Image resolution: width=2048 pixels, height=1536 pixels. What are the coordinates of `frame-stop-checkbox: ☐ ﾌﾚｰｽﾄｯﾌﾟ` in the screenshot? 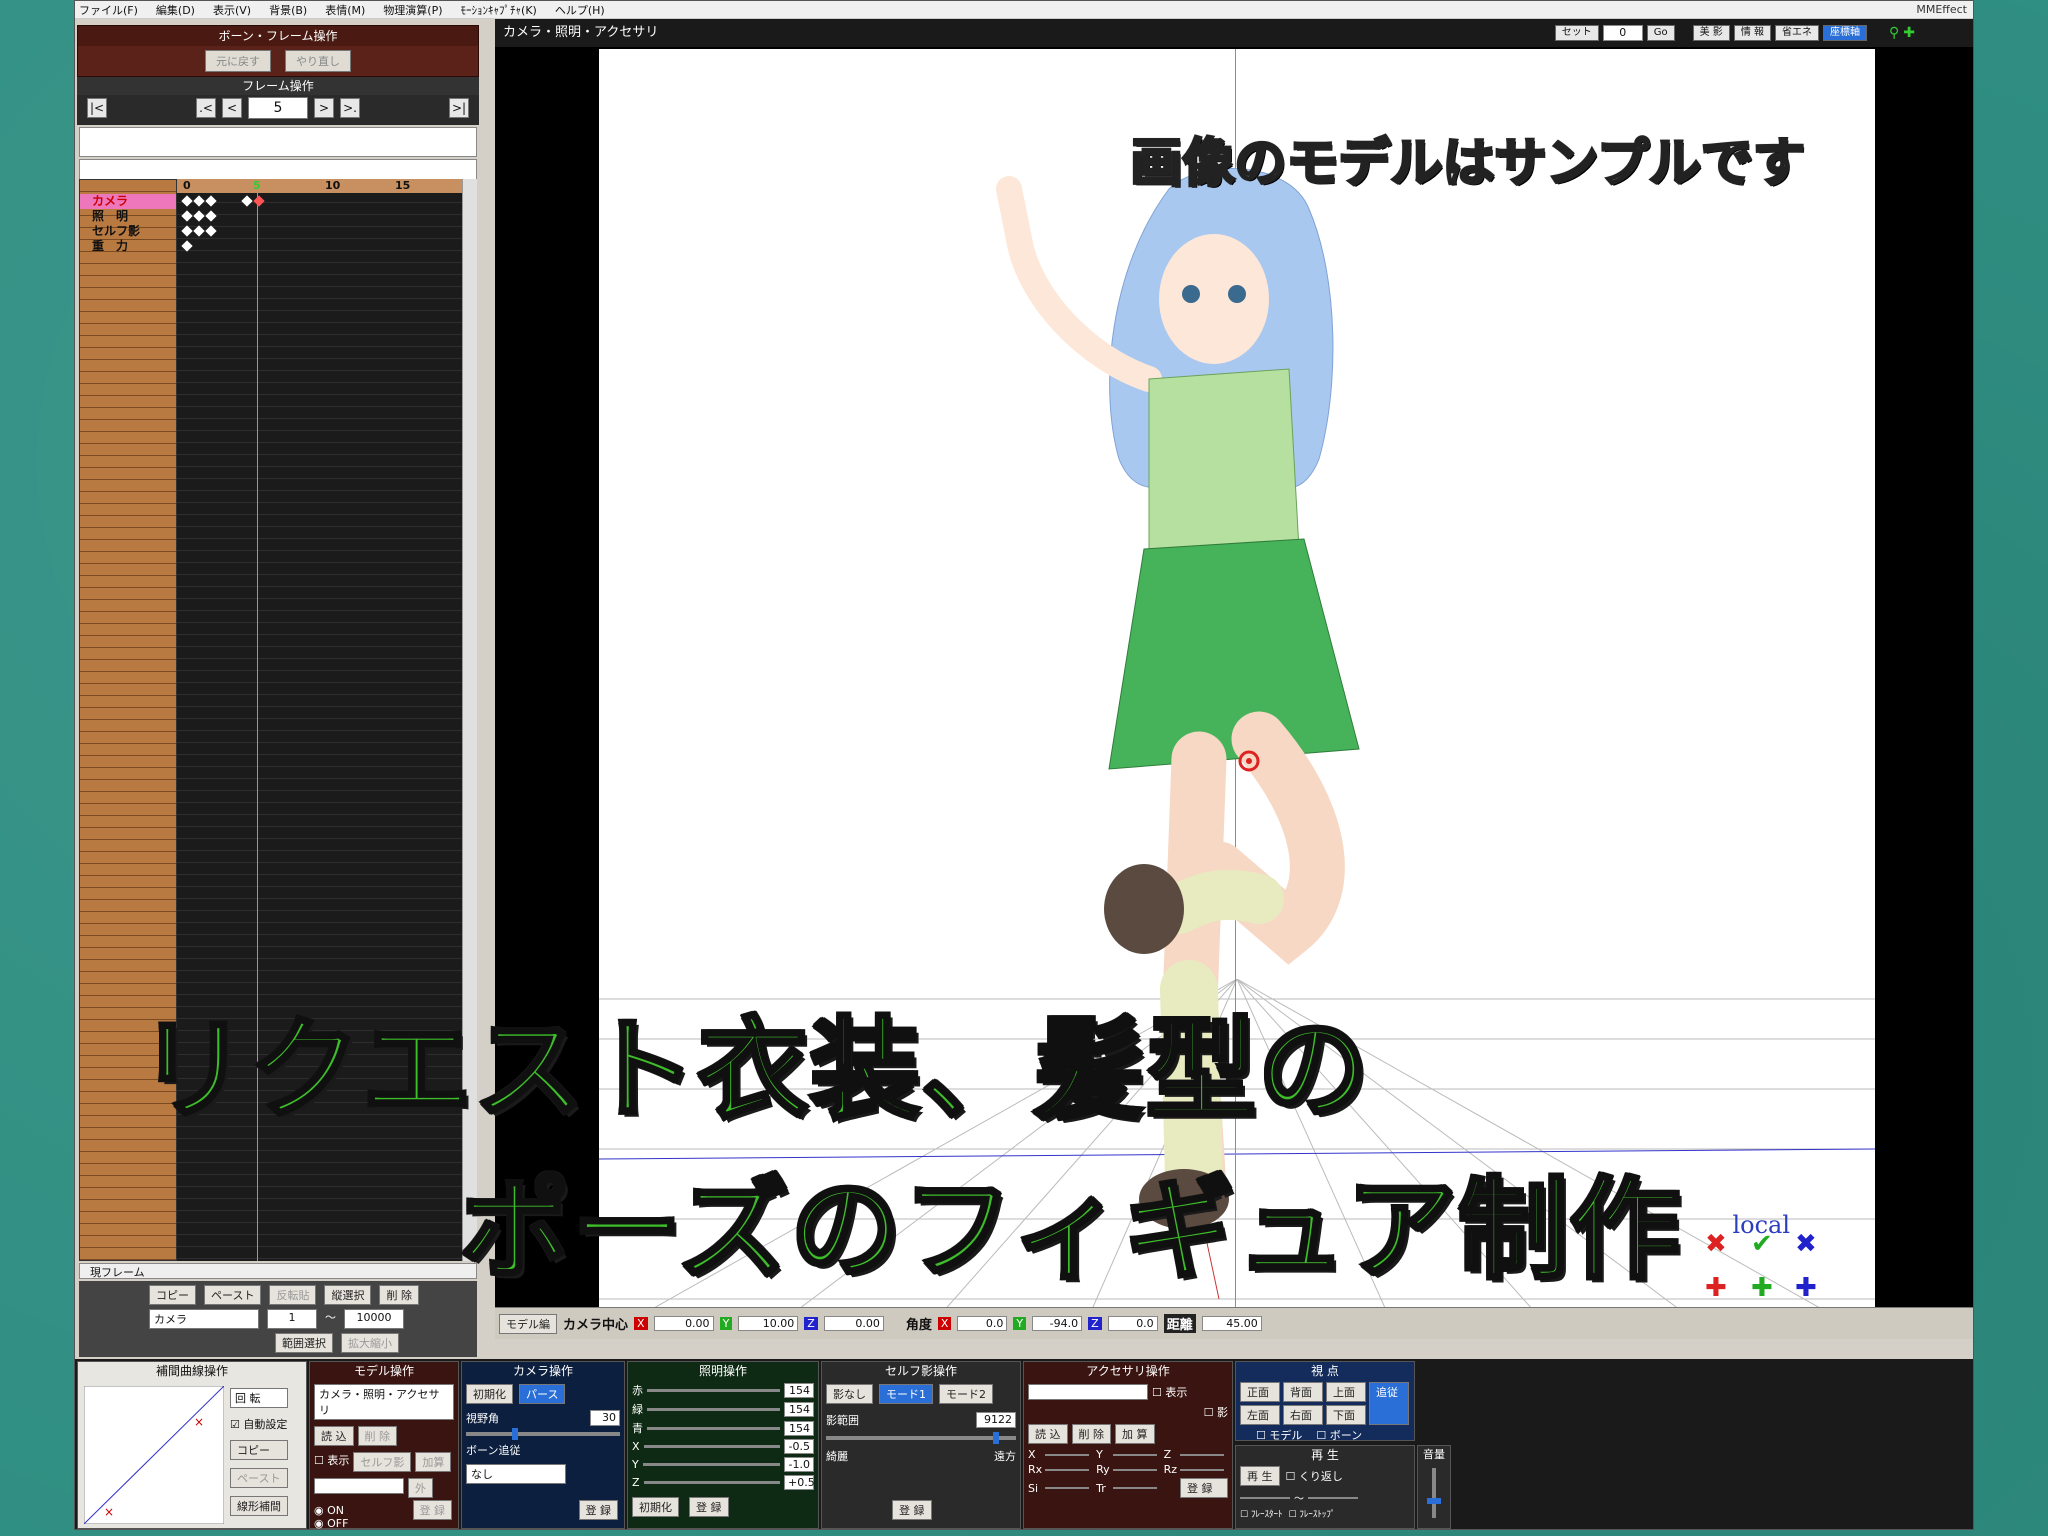 It's located at (1311, 1513).